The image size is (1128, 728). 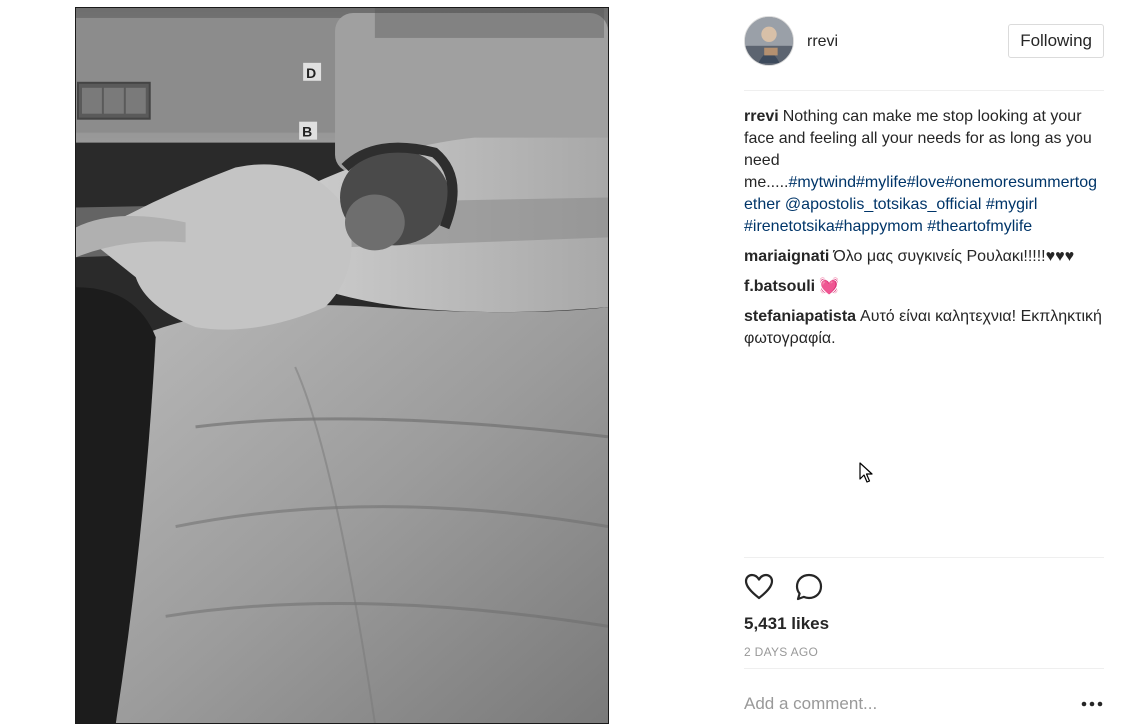 What do you see at coordinates (761, 116) in the screenshot?
I see `caption-username: rrevi` at bounding box center [761, 116].